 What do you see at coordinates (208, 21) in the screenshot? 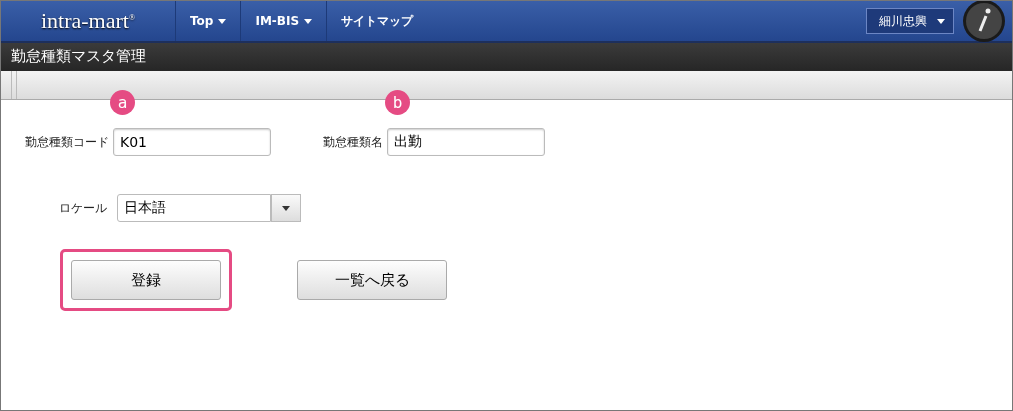
I see `nav-menu-item: Top` at bounding box center [208, 21].